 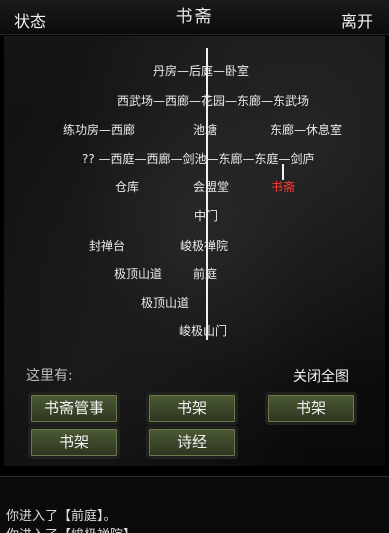 What do you see at coordinates (127, 186) in the screenshot?
I see `map-room-row-5-west: 仓库` at bounding box center [127, 186].